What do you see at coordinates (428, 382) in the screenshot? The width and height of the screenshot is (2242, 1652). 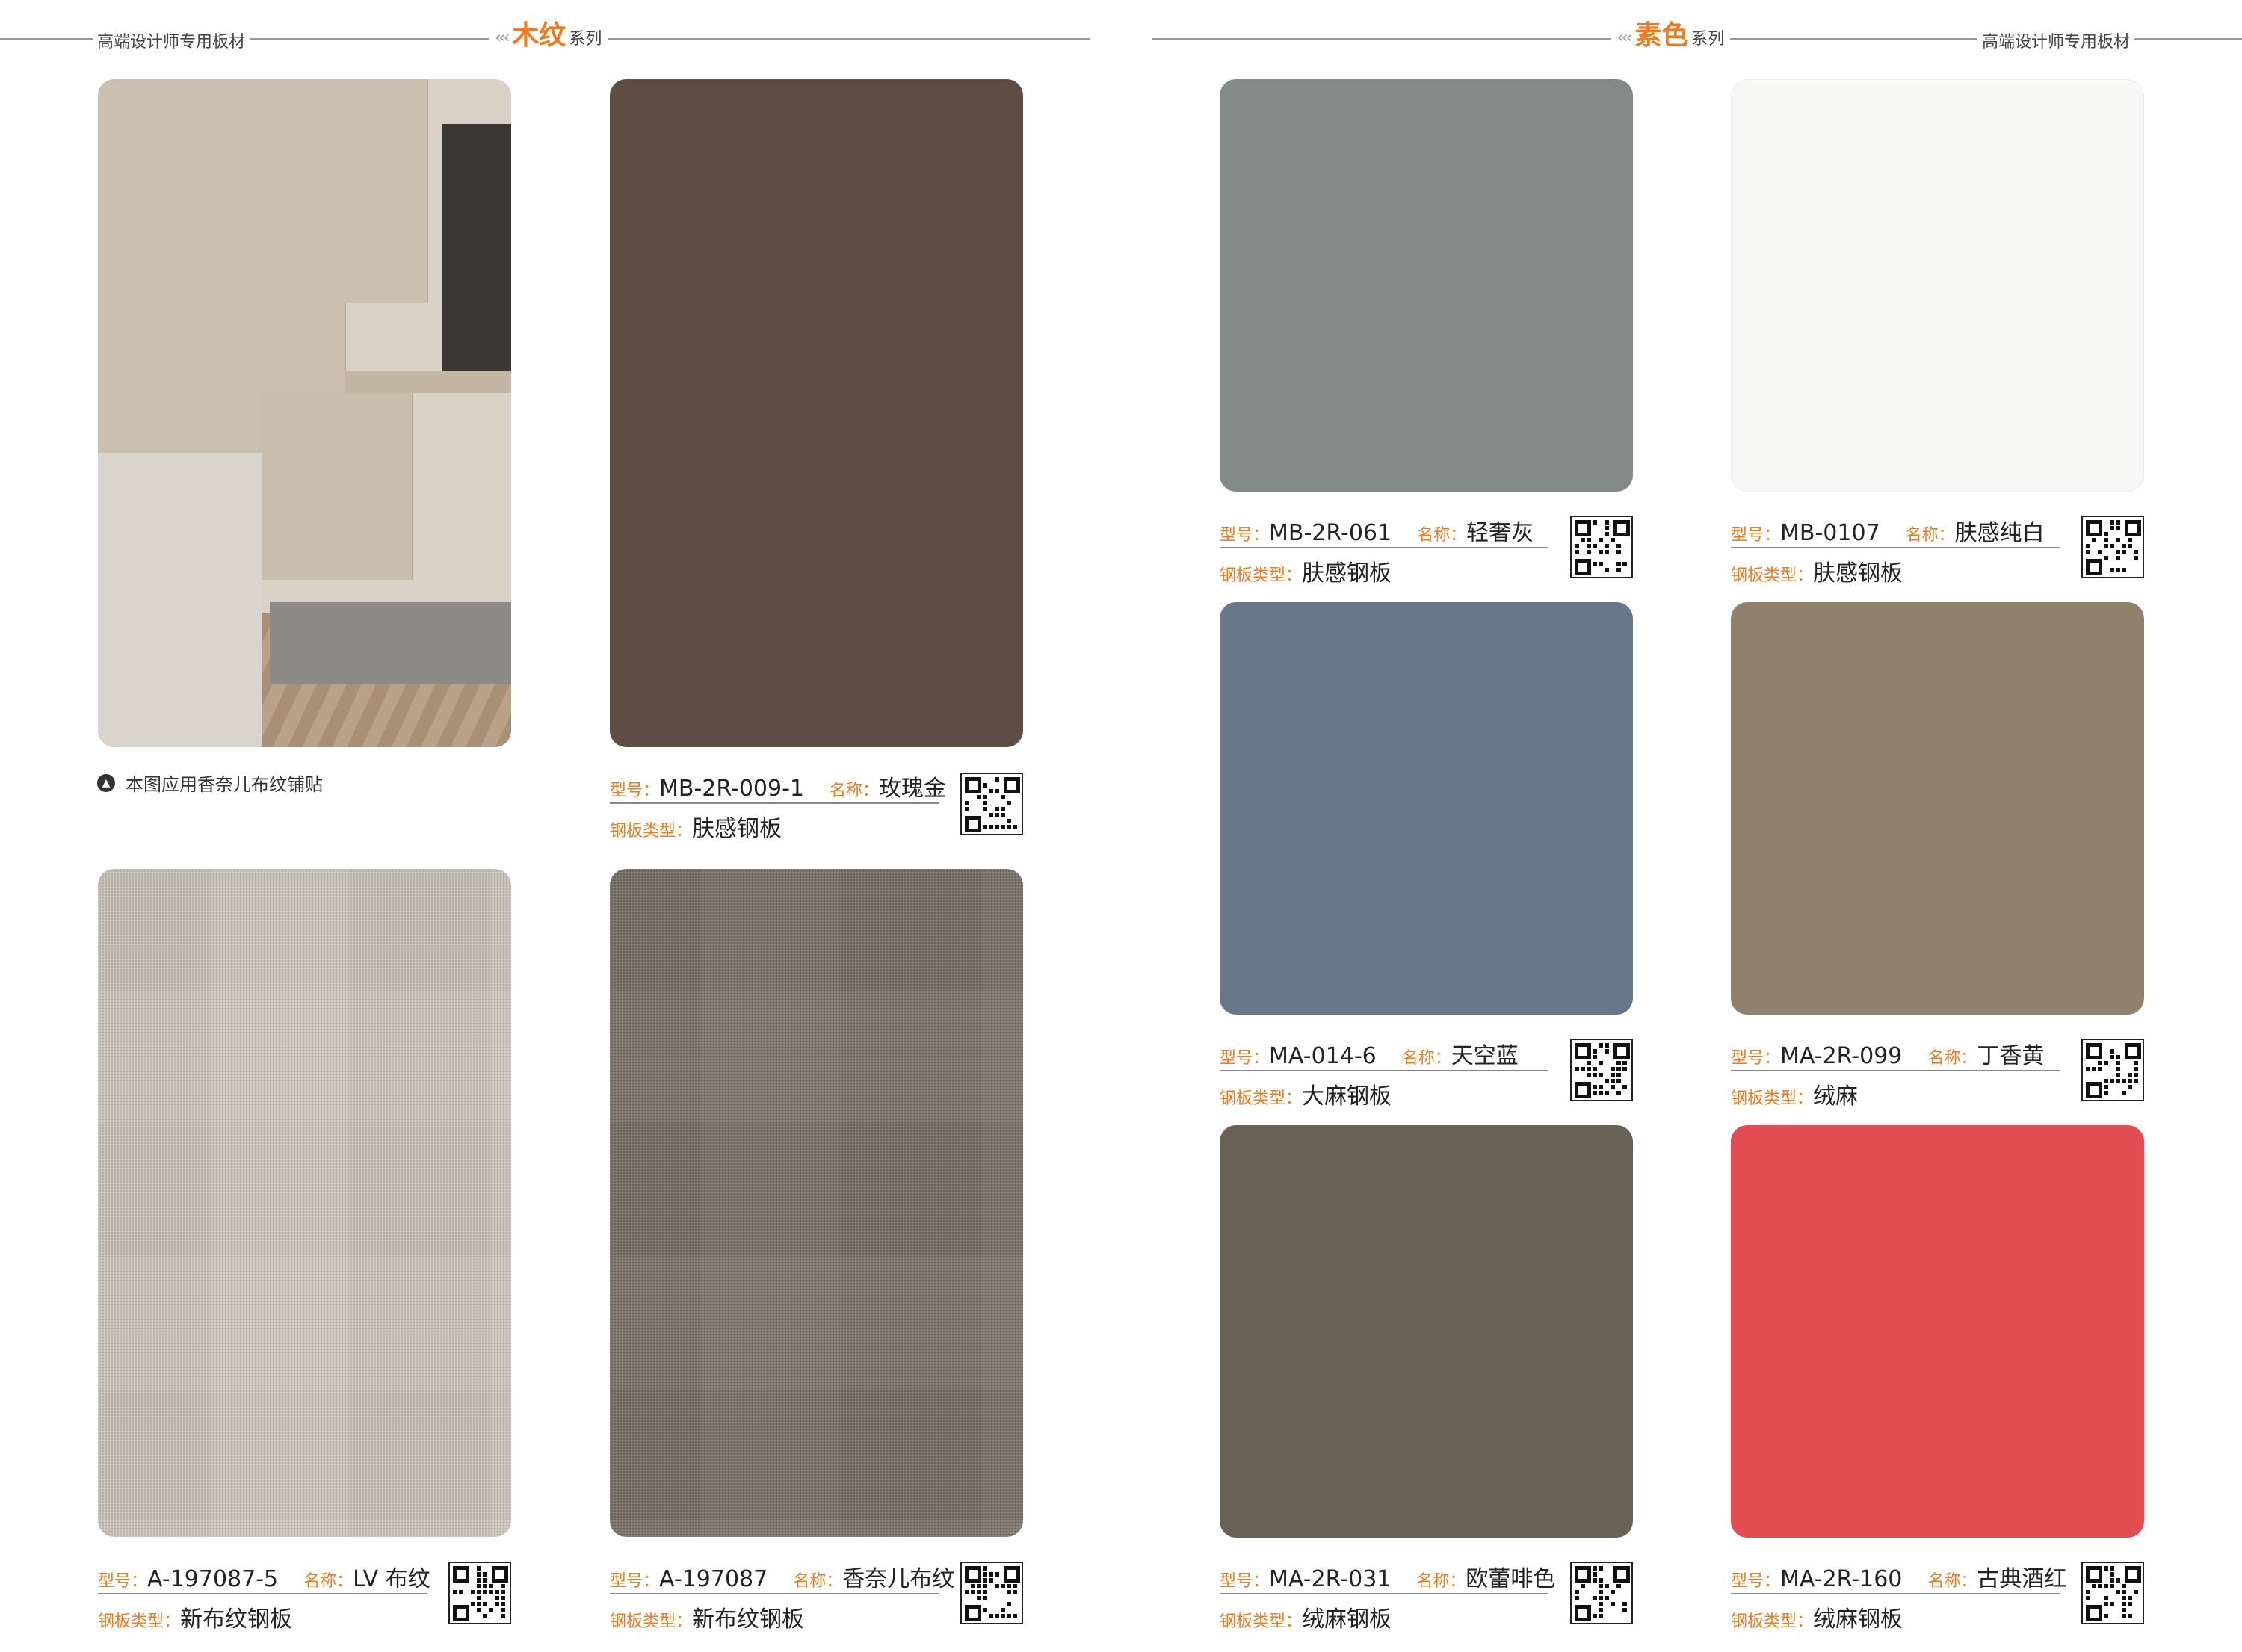 I see `desk` at bounding box center [428, 382].